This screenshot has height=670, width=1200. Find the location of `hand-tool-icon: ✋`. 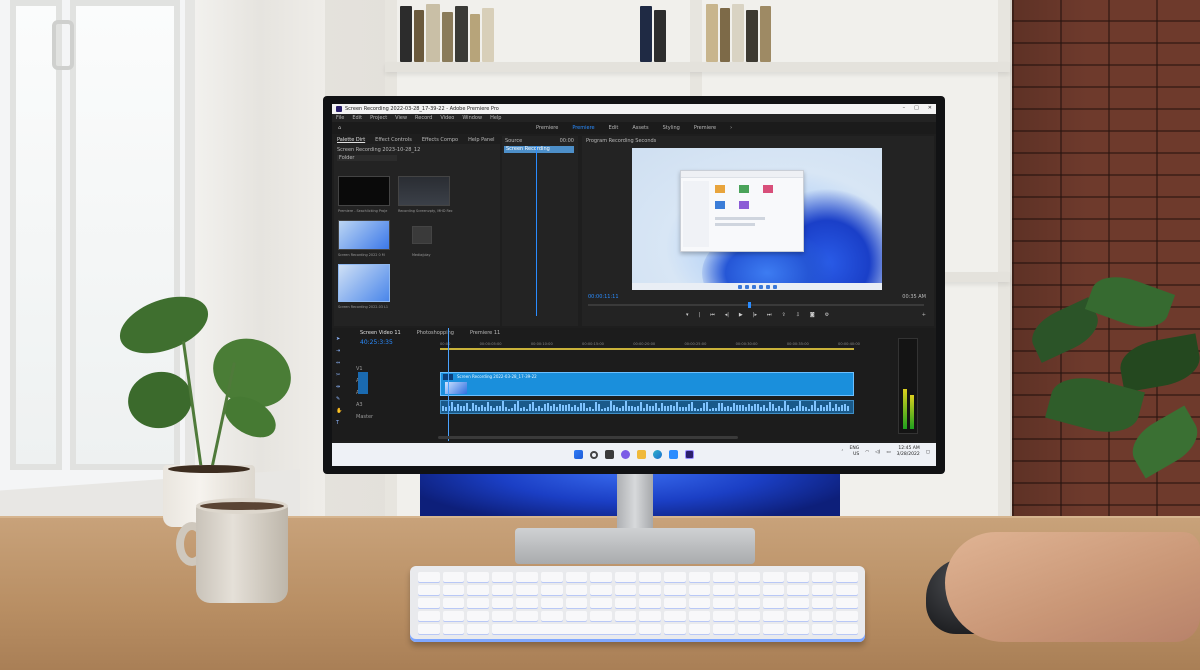

hand-tool-icon: ✋ is located at coordinates (339, 411).